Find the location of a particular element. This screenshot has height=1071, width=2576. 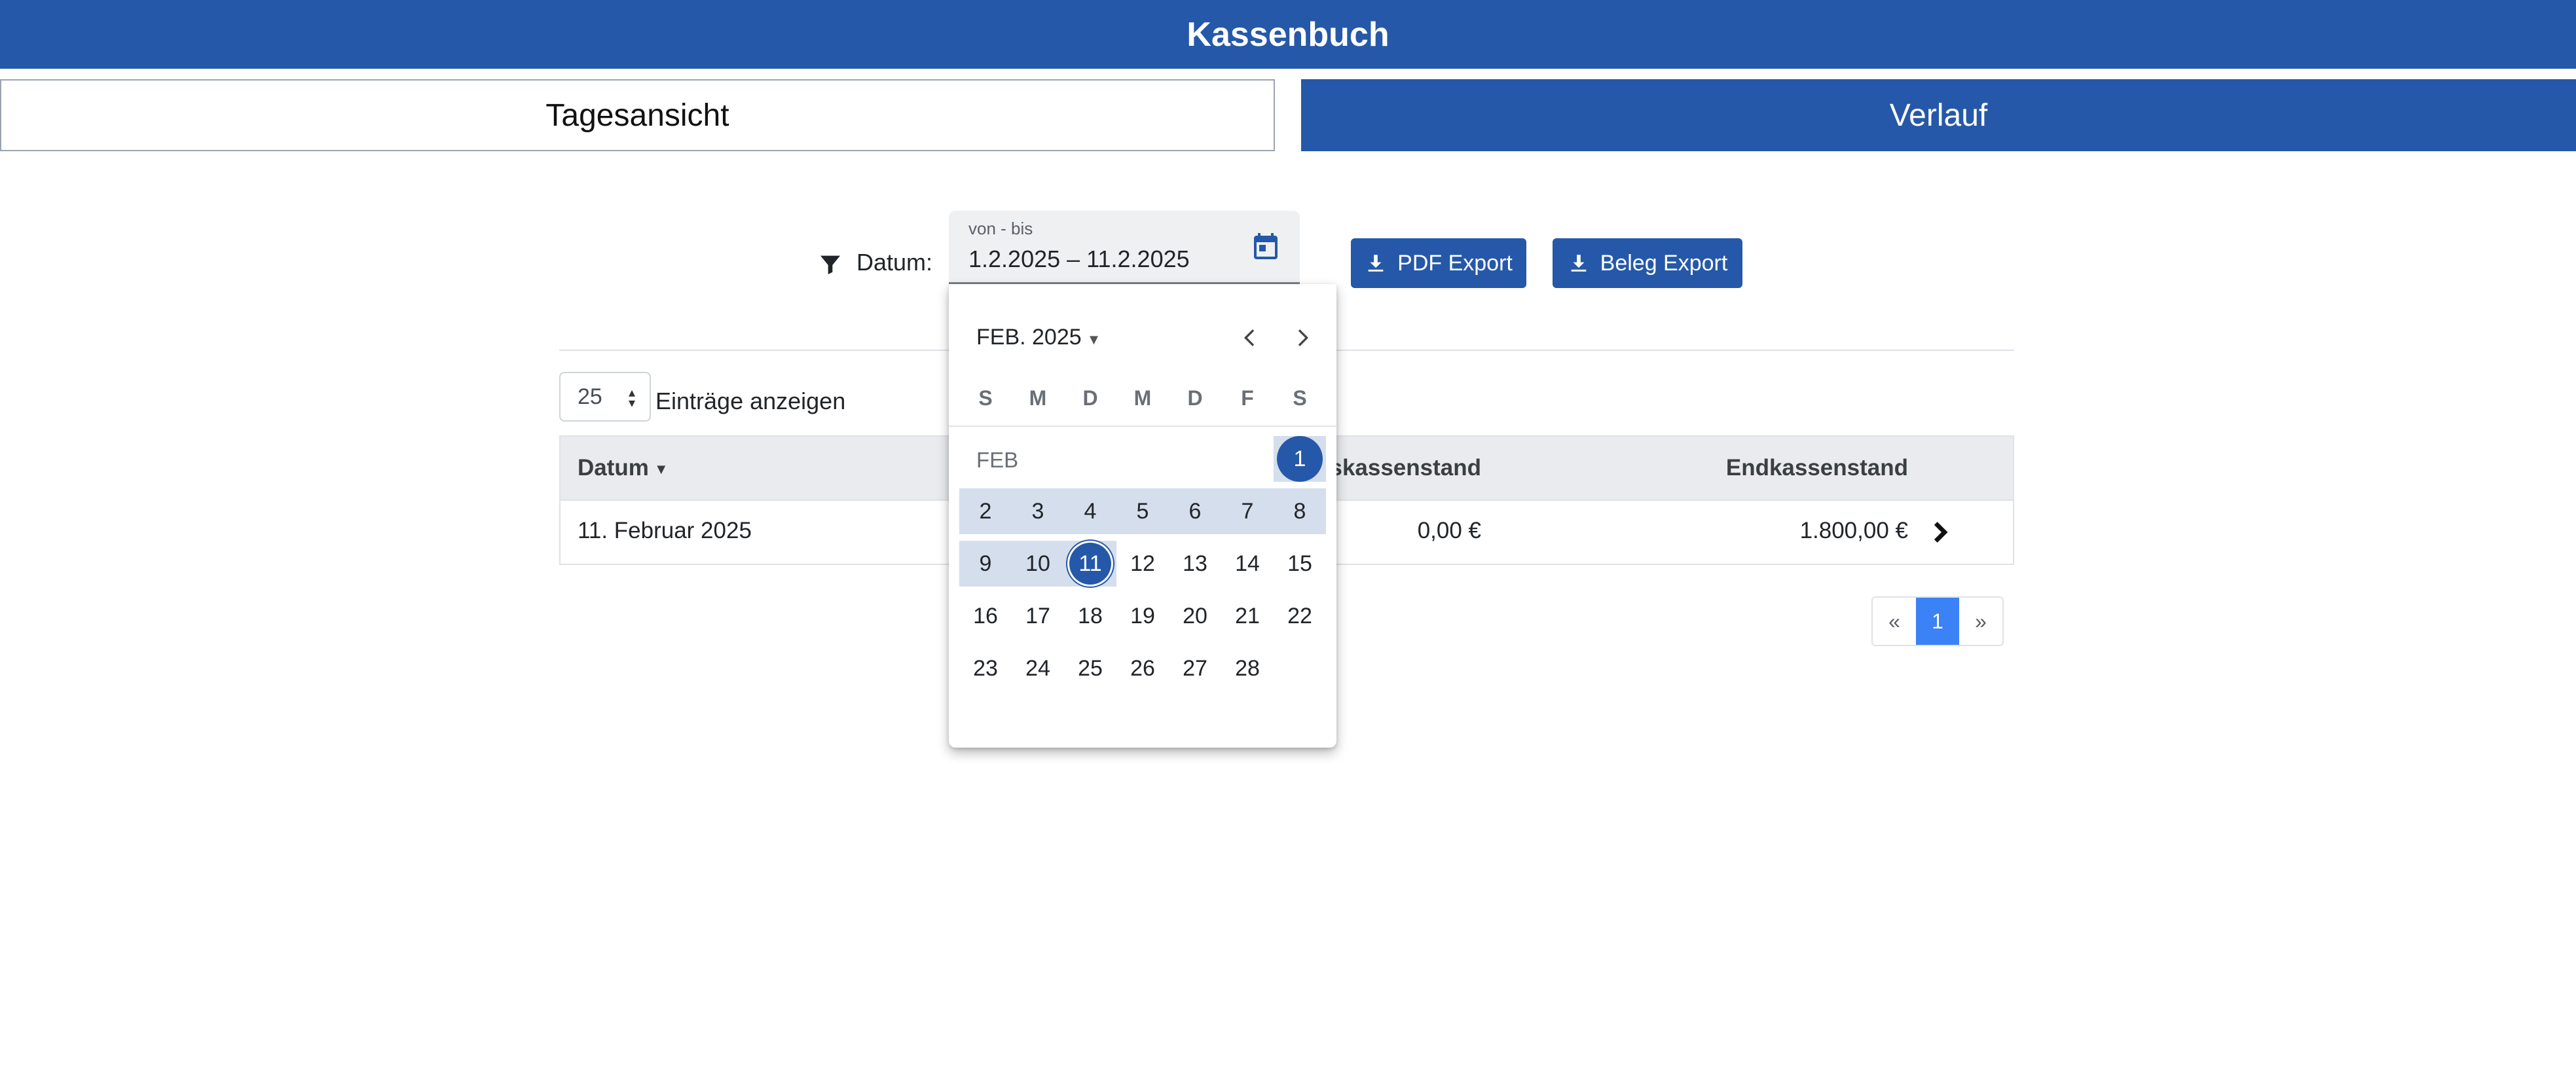

calendar-day: 12 is located at coordinates (1142, 564).